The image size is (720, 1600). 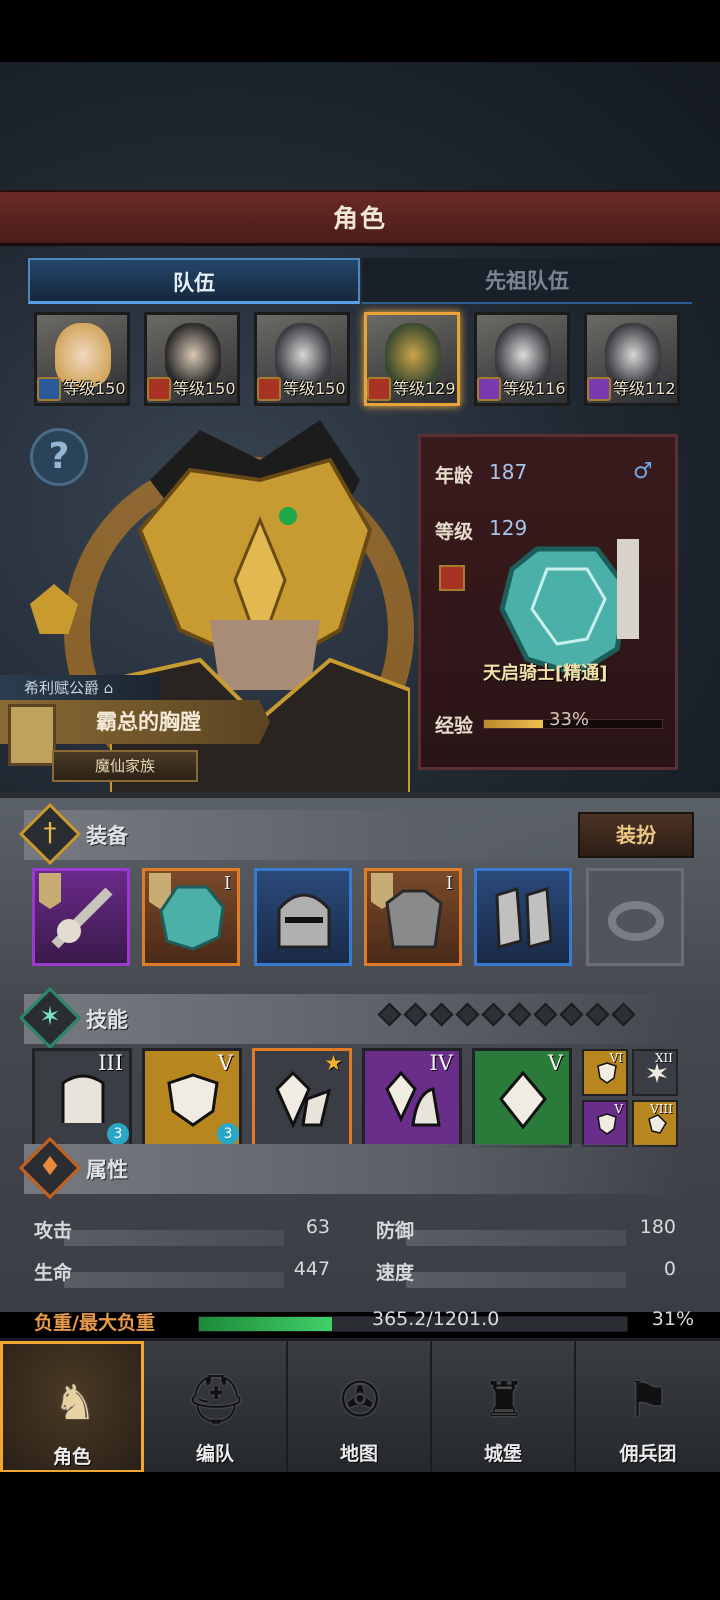 I want to click on shield-icon, so click(x=607, y=1124).